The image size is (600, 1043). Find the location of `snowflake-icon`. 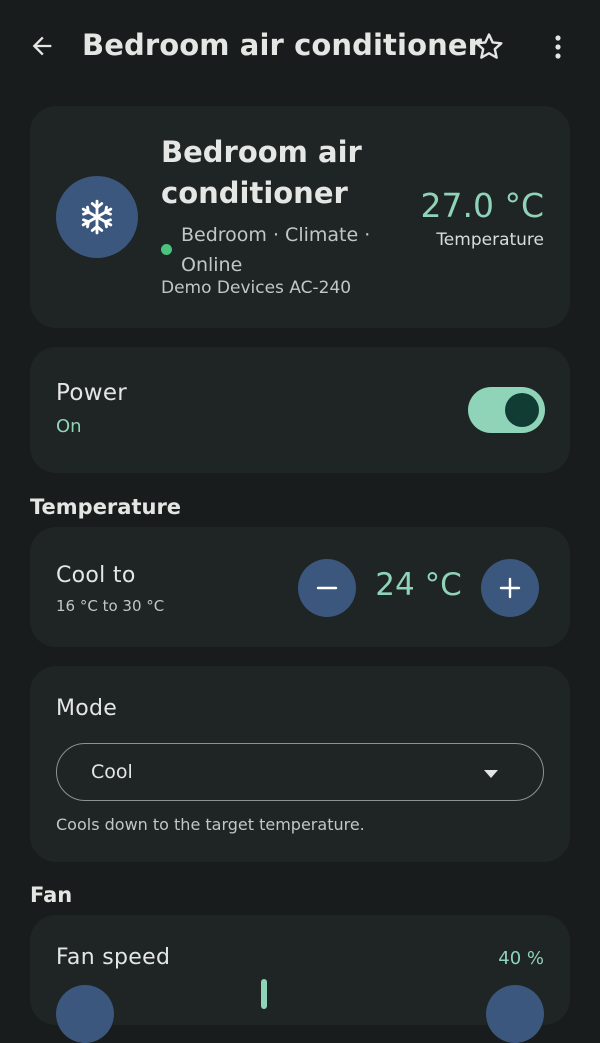

snowflake-icon is located at coordinates (97, 217).